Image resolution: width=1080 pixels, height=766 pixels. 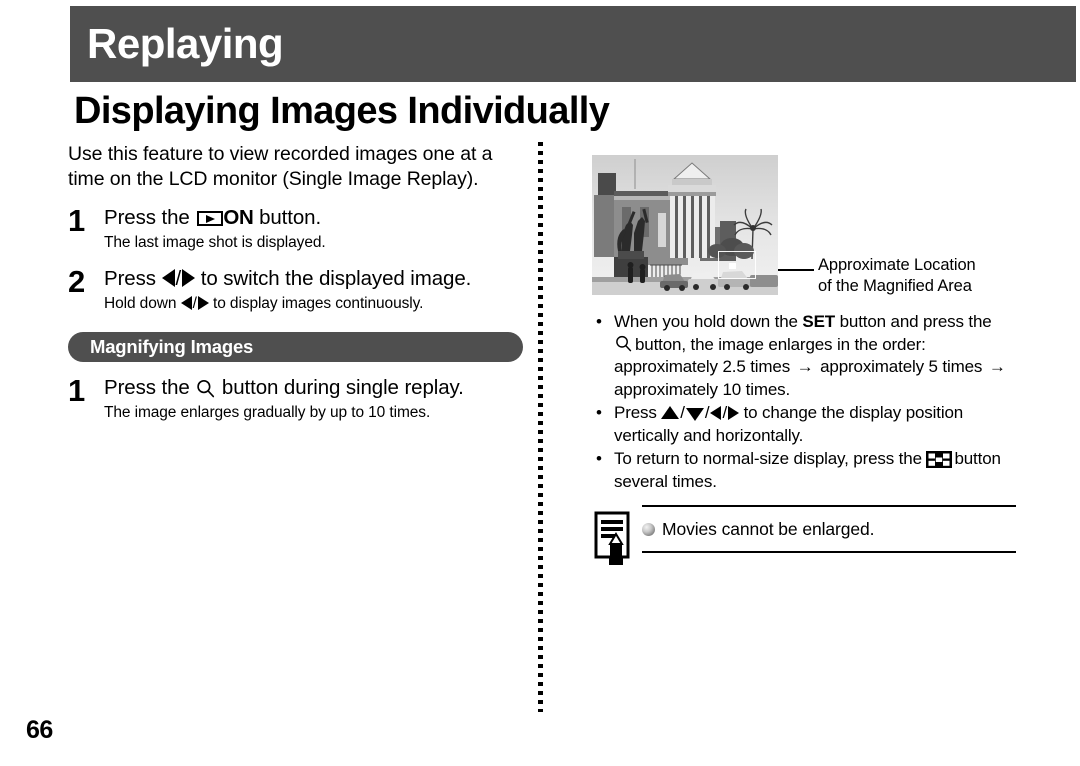 I want to click on column-divider, so click(x=540, y=427).